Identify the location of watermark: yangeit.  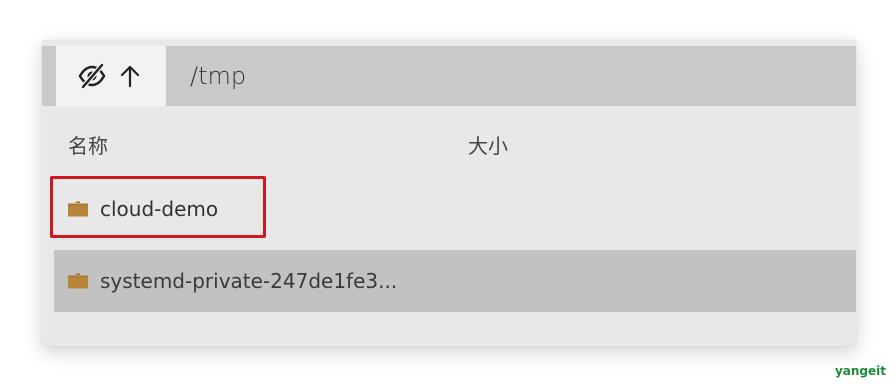
(860, 371).